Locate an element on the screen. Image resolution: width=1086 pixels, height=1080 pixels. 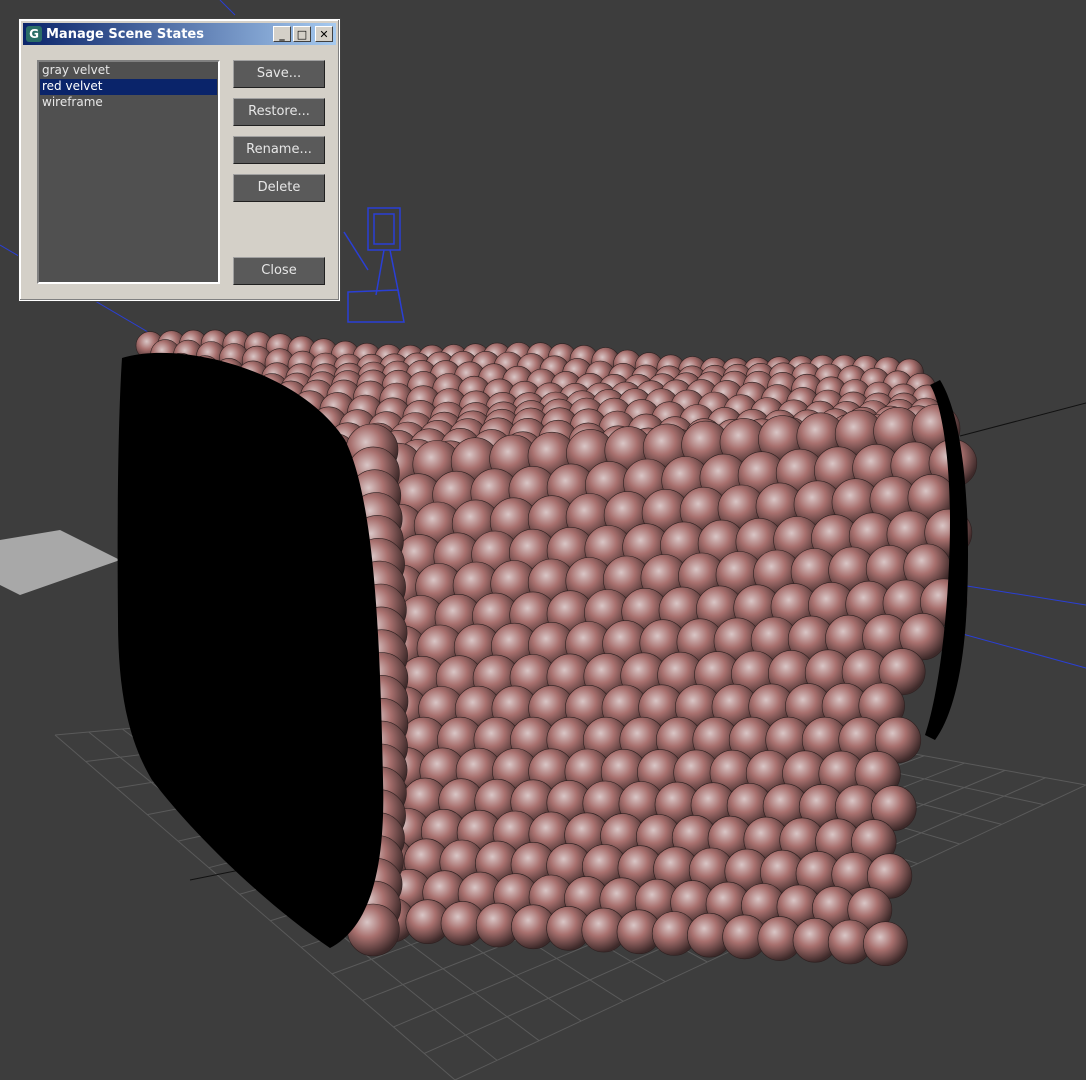
list-item: wireframe is located at coordinates (128, 103).